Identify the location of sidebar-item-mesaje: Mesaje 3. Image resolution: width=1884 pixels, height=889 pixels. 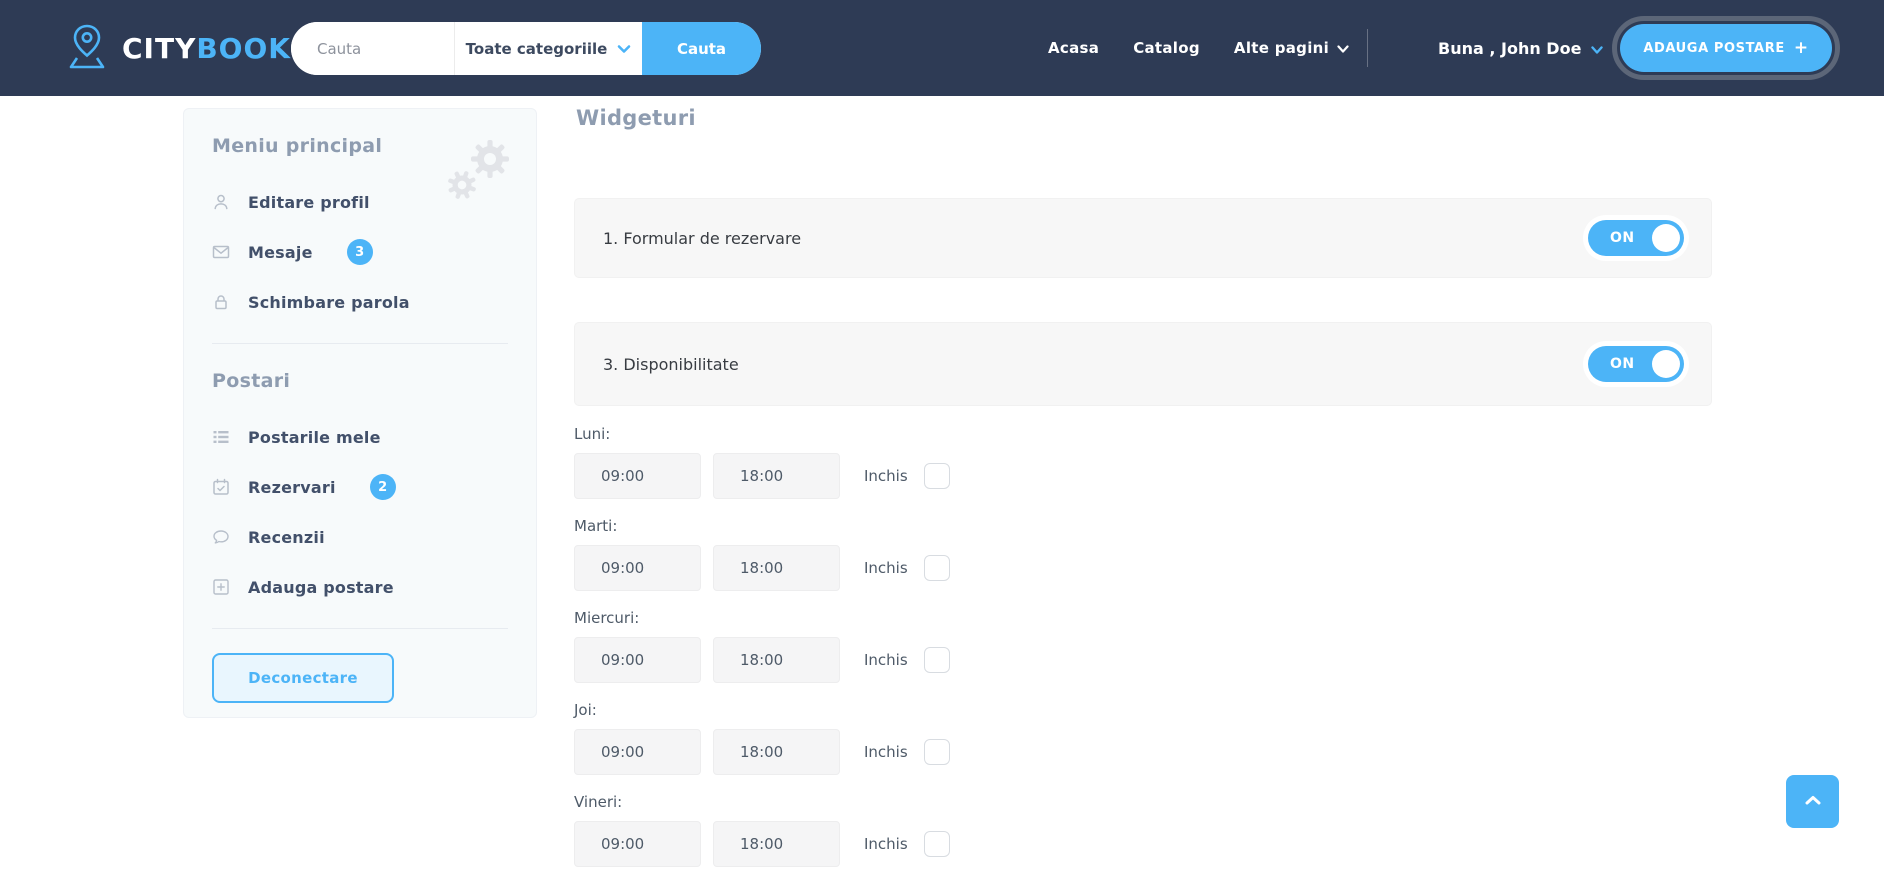
(360, 252).